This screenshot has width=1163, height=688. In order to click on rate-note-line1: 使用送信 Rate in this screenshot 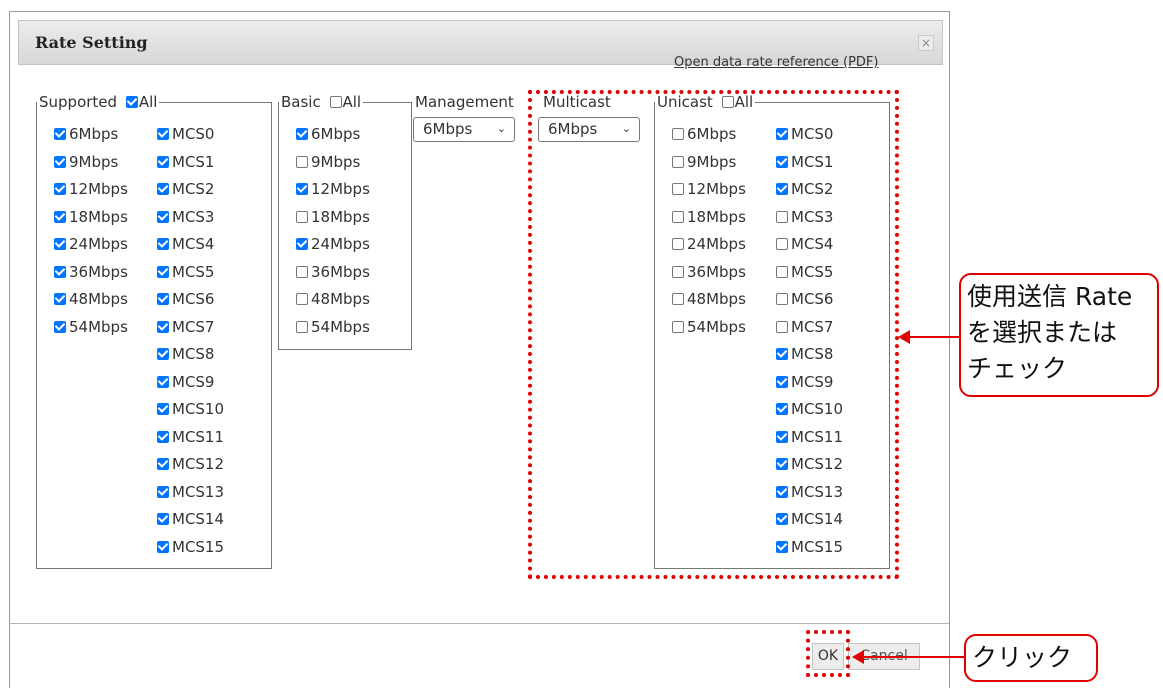, I will do `click(1050, 296)`.